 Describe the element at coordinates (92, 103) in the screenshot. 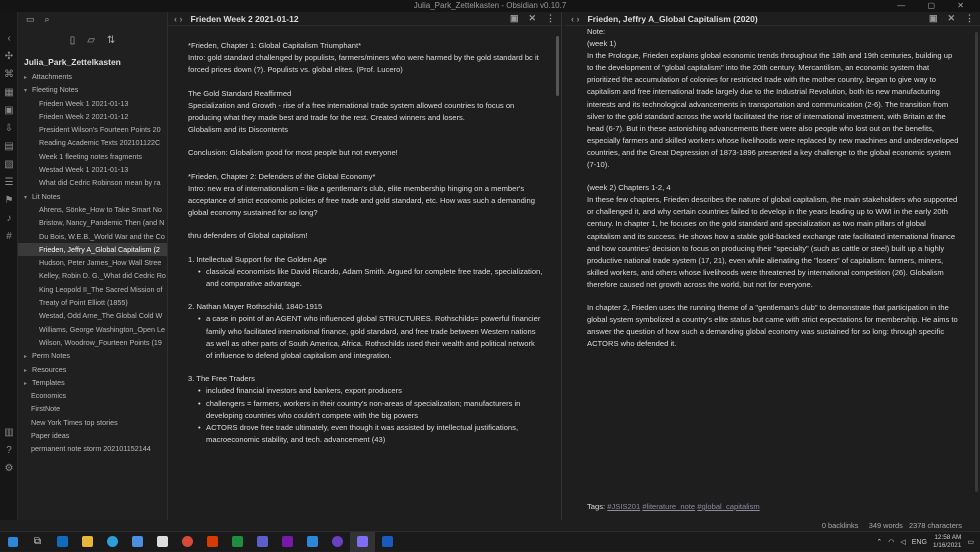

I see `file-item: Frieden Week 1 2021-01-13` at that location.